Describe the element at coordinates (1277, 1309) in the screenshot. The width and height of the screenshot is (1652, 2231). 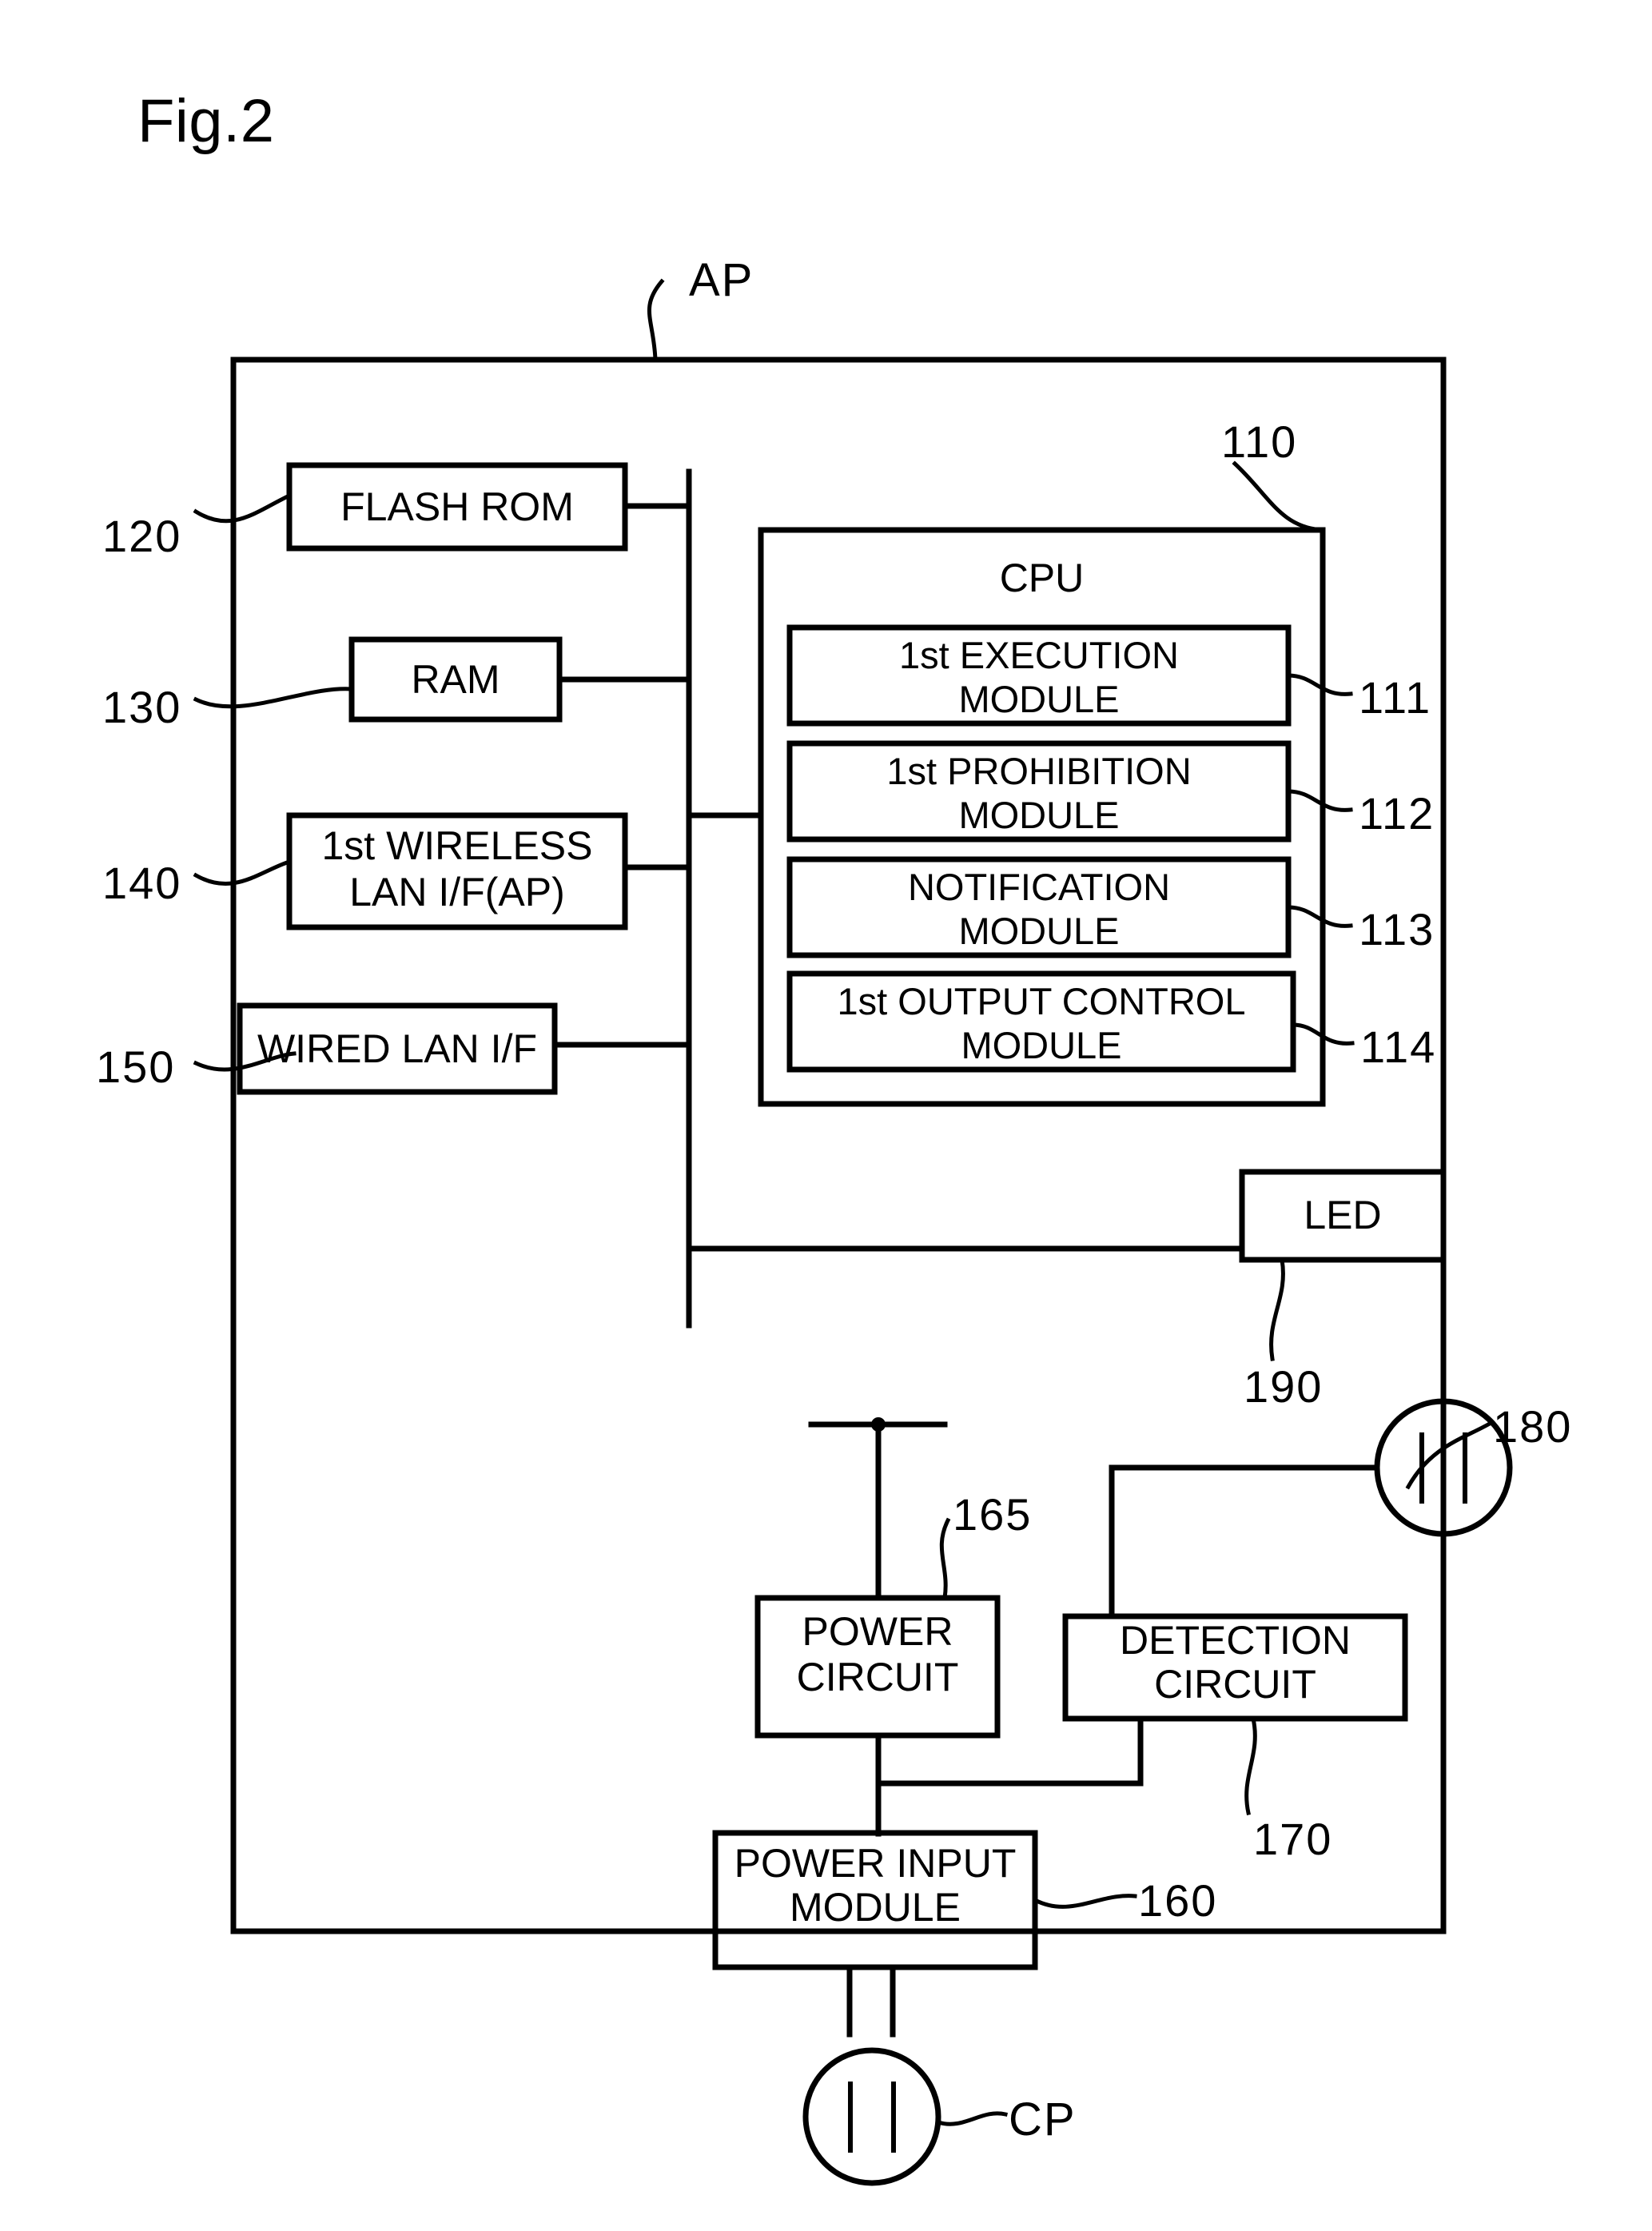
I see `ref-190-leader` at that location.